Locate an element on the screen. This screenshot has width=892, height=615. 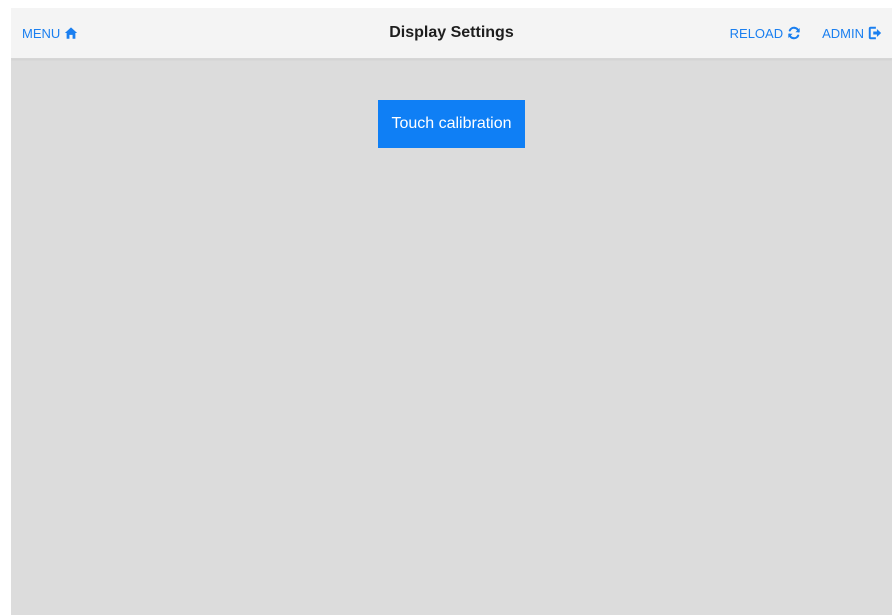
menu-link: MENU is located at coordinates (50, 33).